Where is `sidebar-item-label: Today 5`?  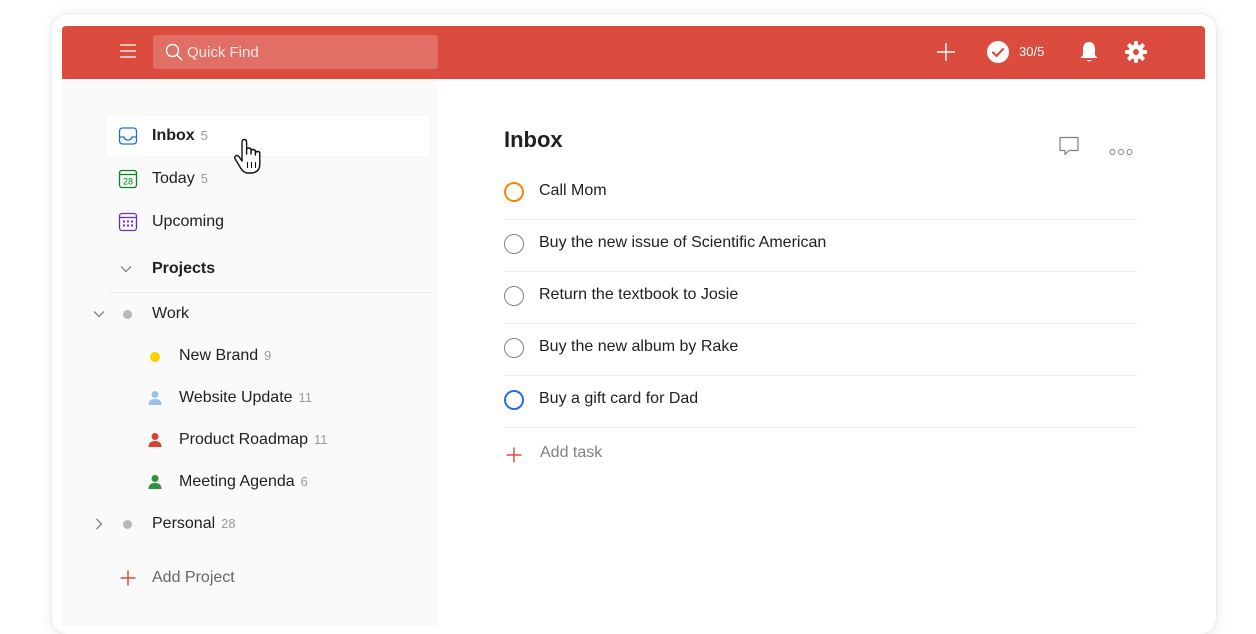
sidebar-item-label: Today 5 is located at coordinates (180, 178).